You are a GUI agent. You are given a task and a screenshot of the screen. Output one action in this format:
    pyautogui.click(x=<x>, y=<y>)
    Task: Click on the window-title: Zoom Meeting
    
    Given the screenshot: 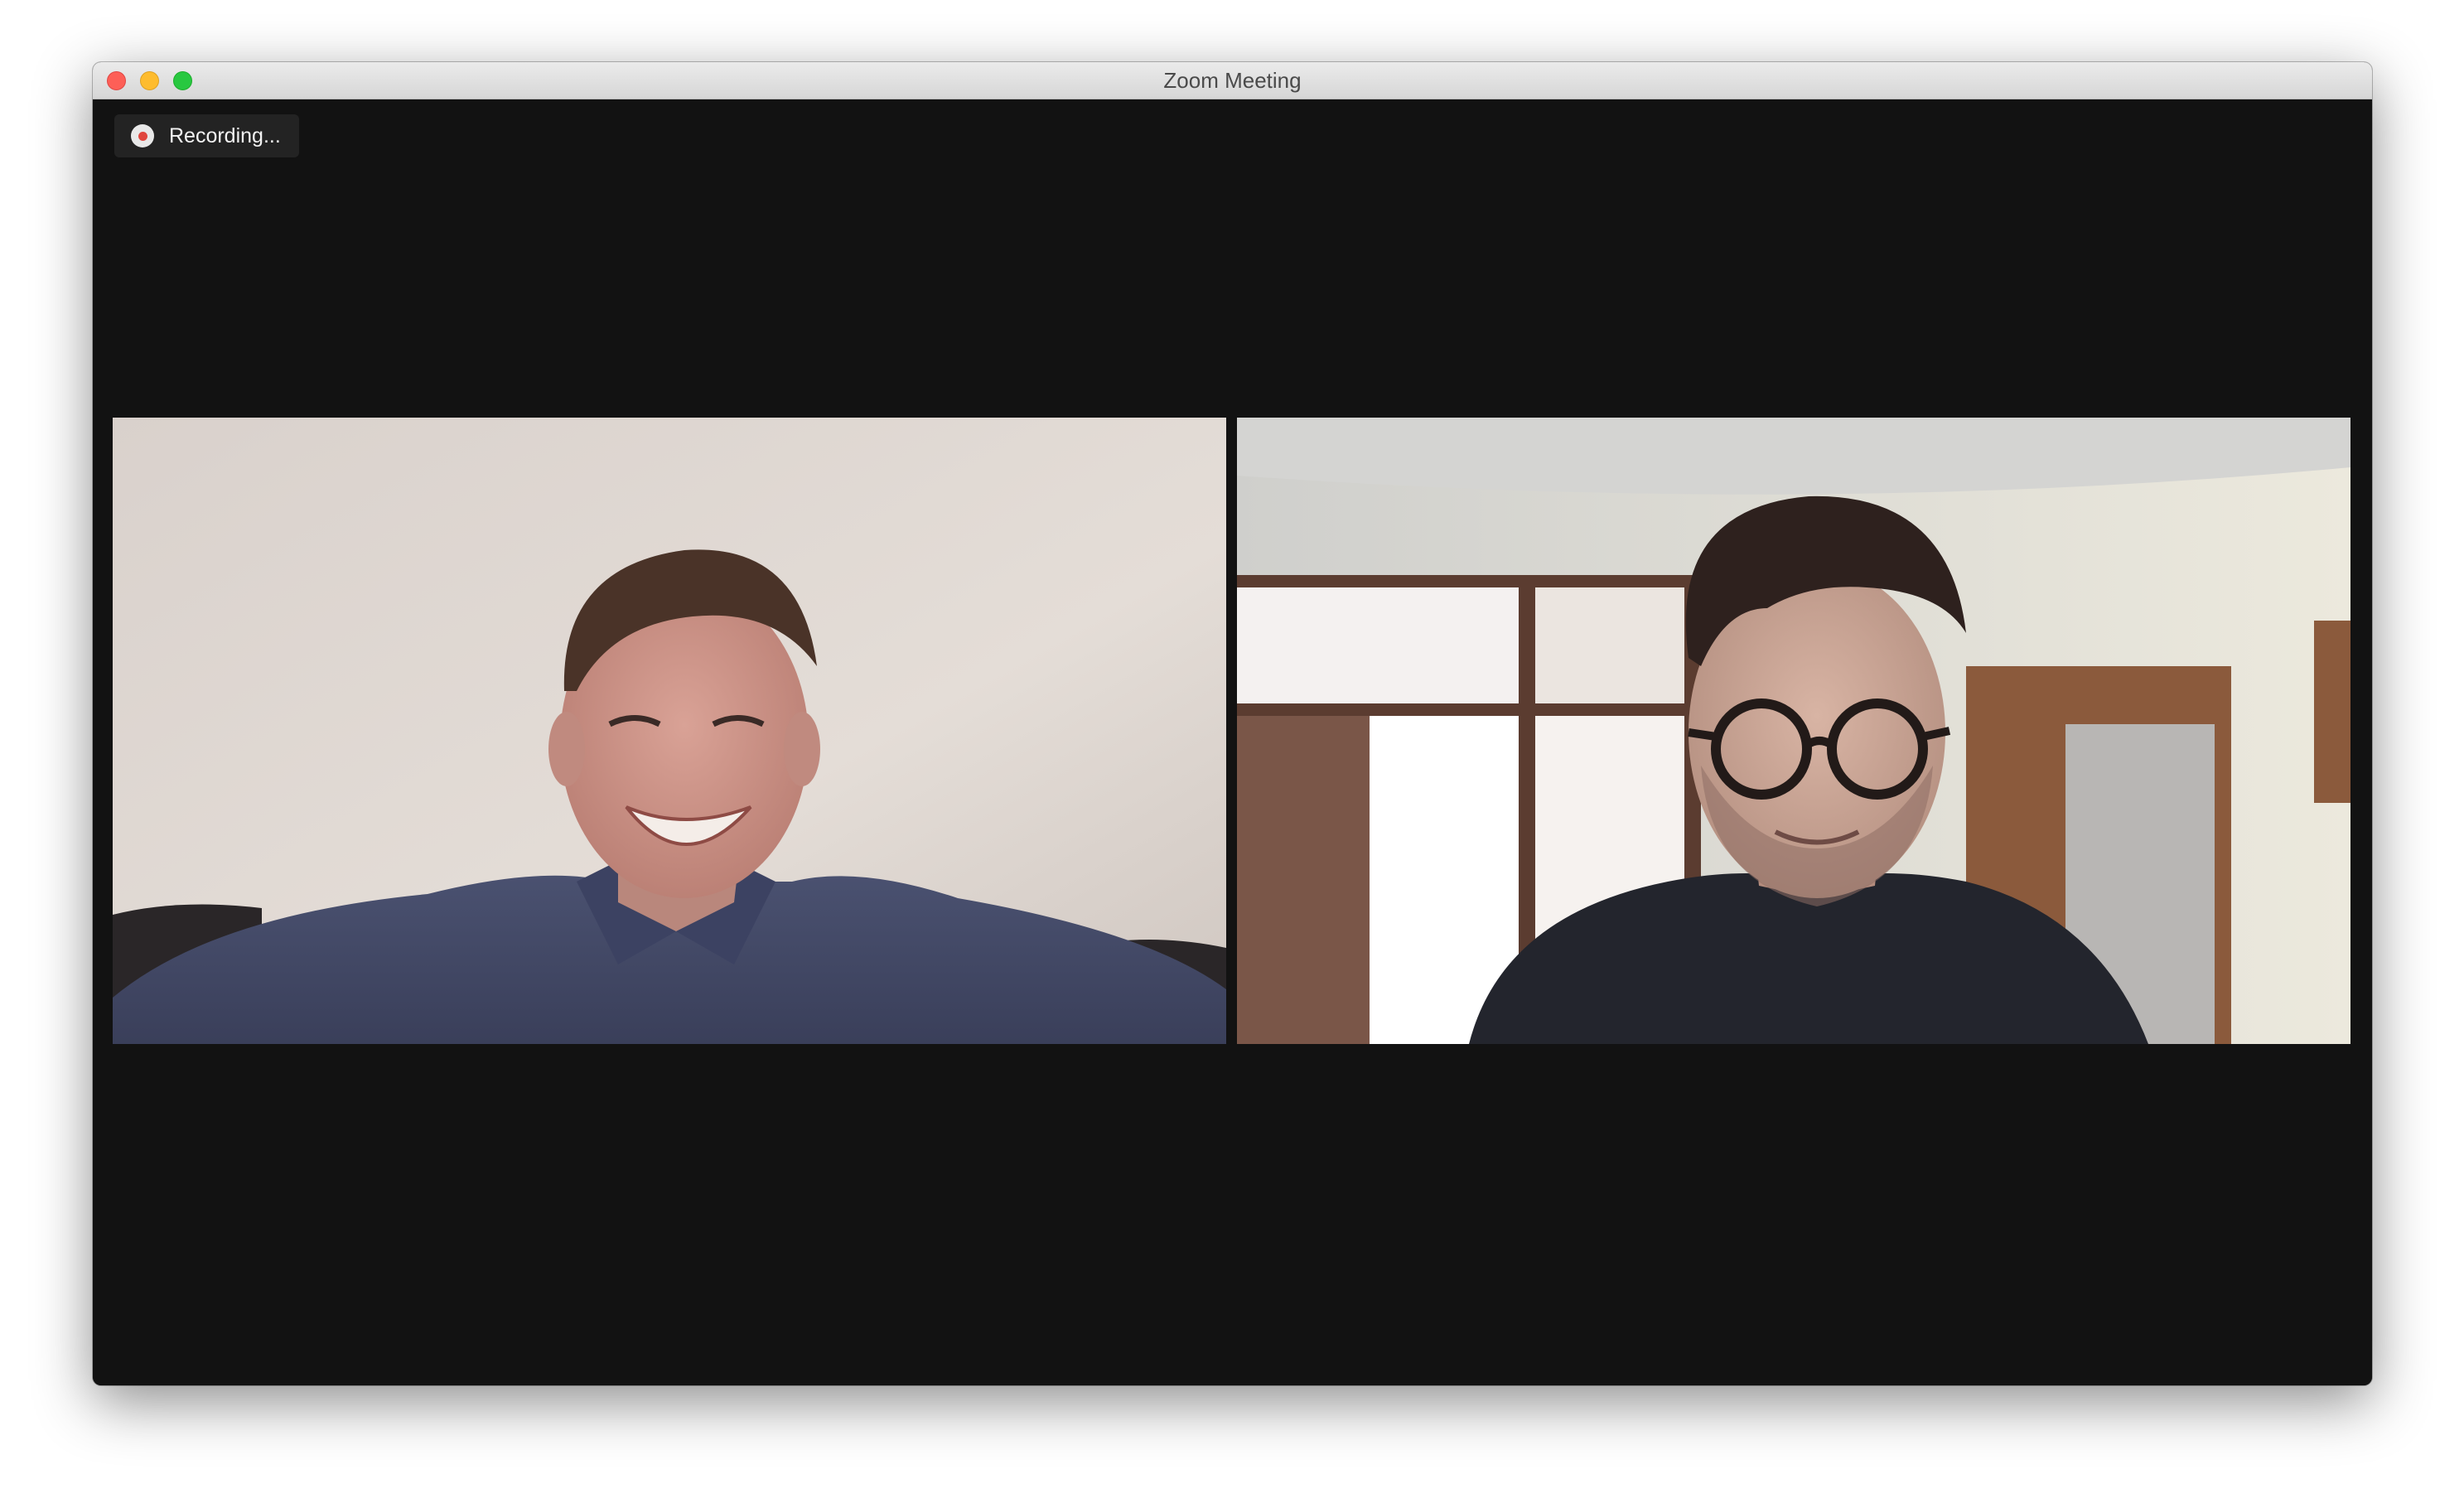 What is the action you would take?
    pyautogui.click(x=1232, y=80)
    